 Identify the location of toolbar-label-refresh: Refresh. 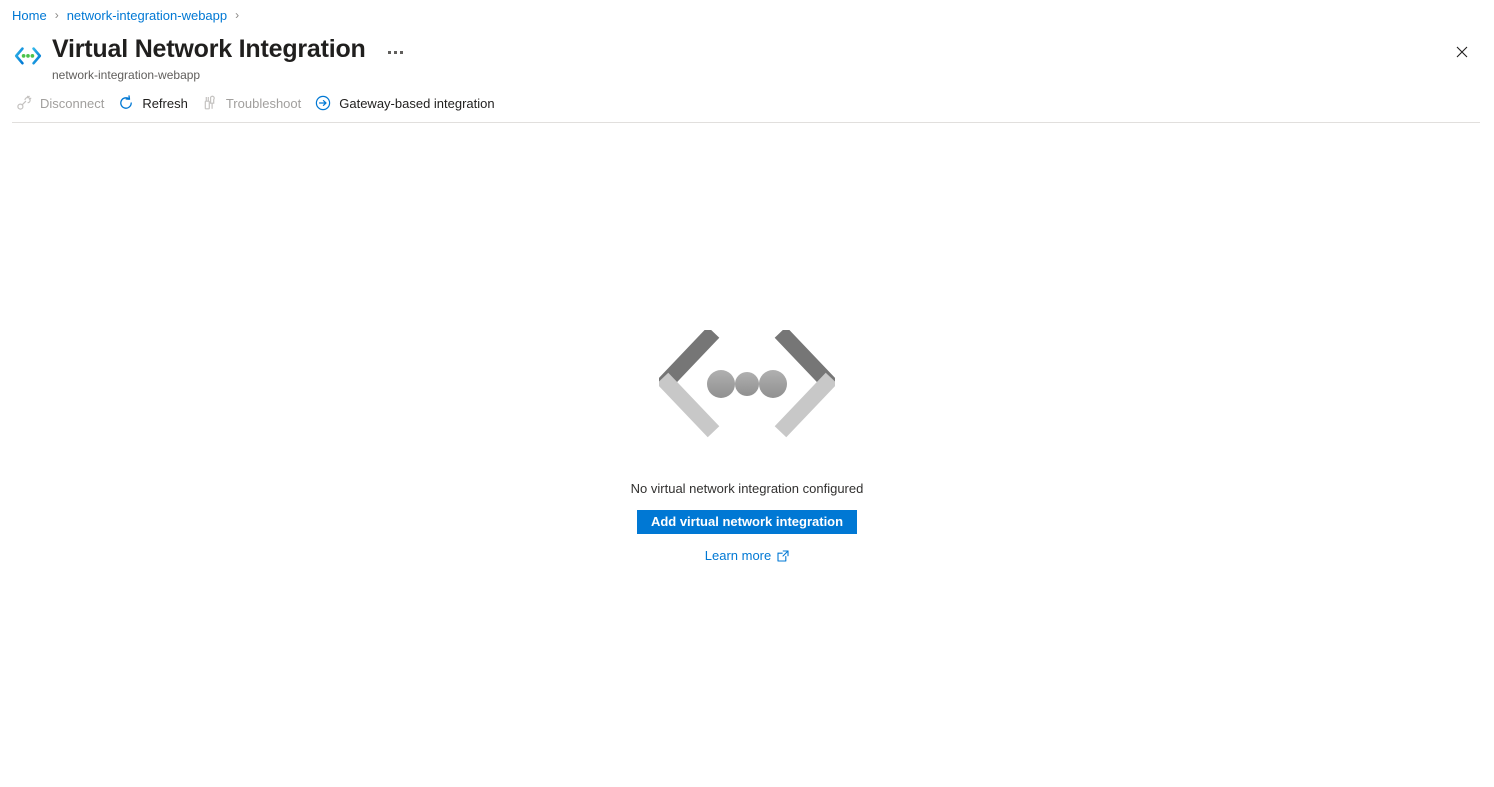
(165, 103).